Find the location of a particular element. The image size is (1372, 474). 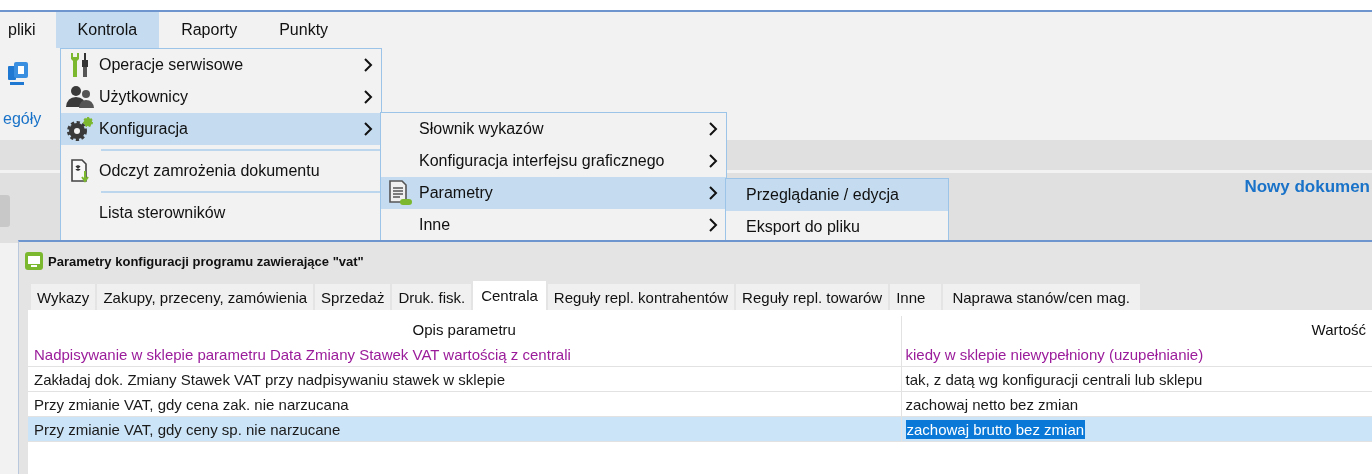

column-header: Opis parametru is located at coordinates (464, 329).